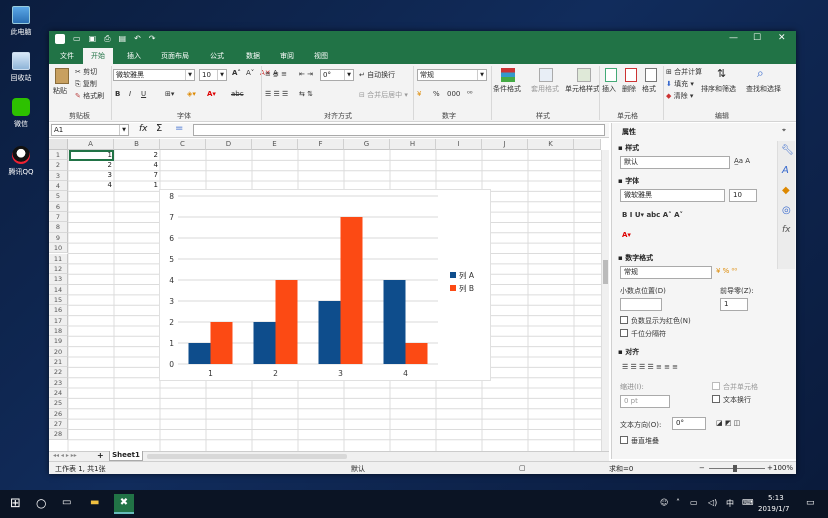  What do you see at coordinates (58, 186) in the screenshot?
I see `row-header: 4` at bounding box center [58, 186].